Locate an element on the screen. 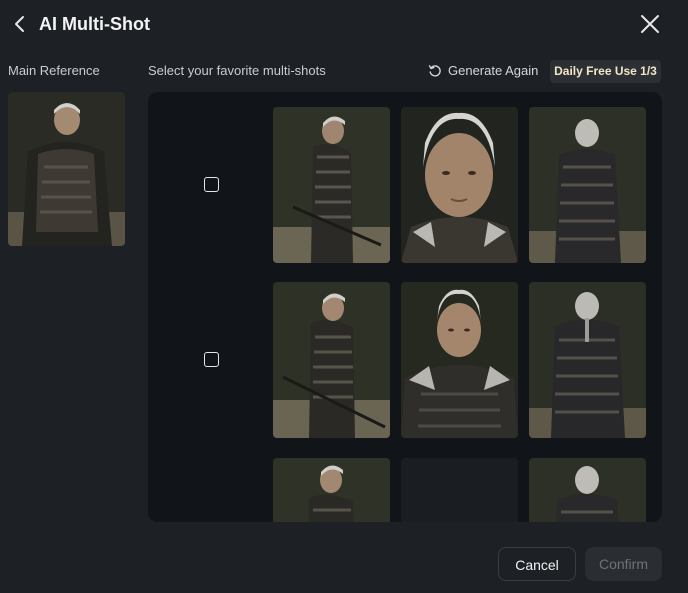 Image resolution: width=688 pixels, height=593 pixels. close-button is located at coordinates (650, 24).